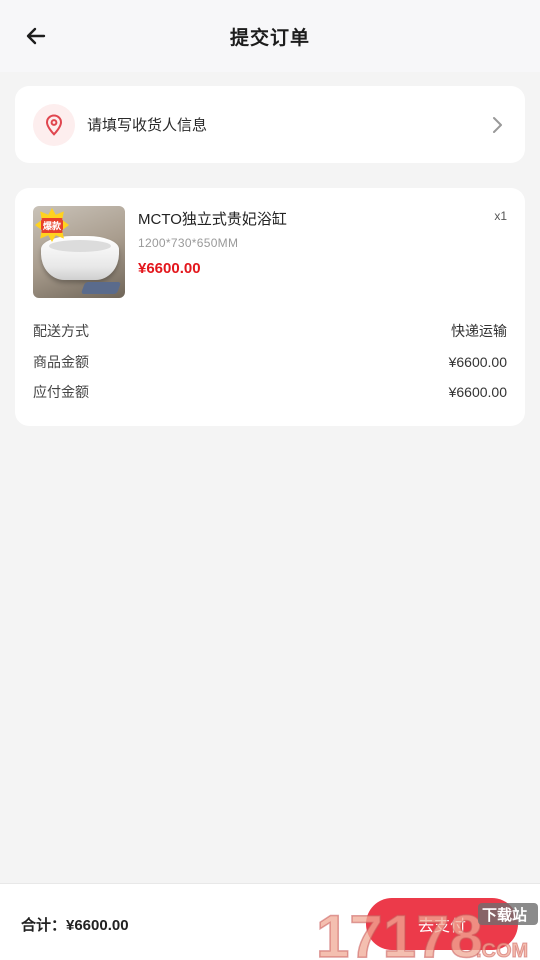 Image resolution: width=540 pixels, height=960 pixels. What do you see at coordinates (500, 216) in the screenshot?
I see `product-quantity: x1` at bounding box center [500, 216].